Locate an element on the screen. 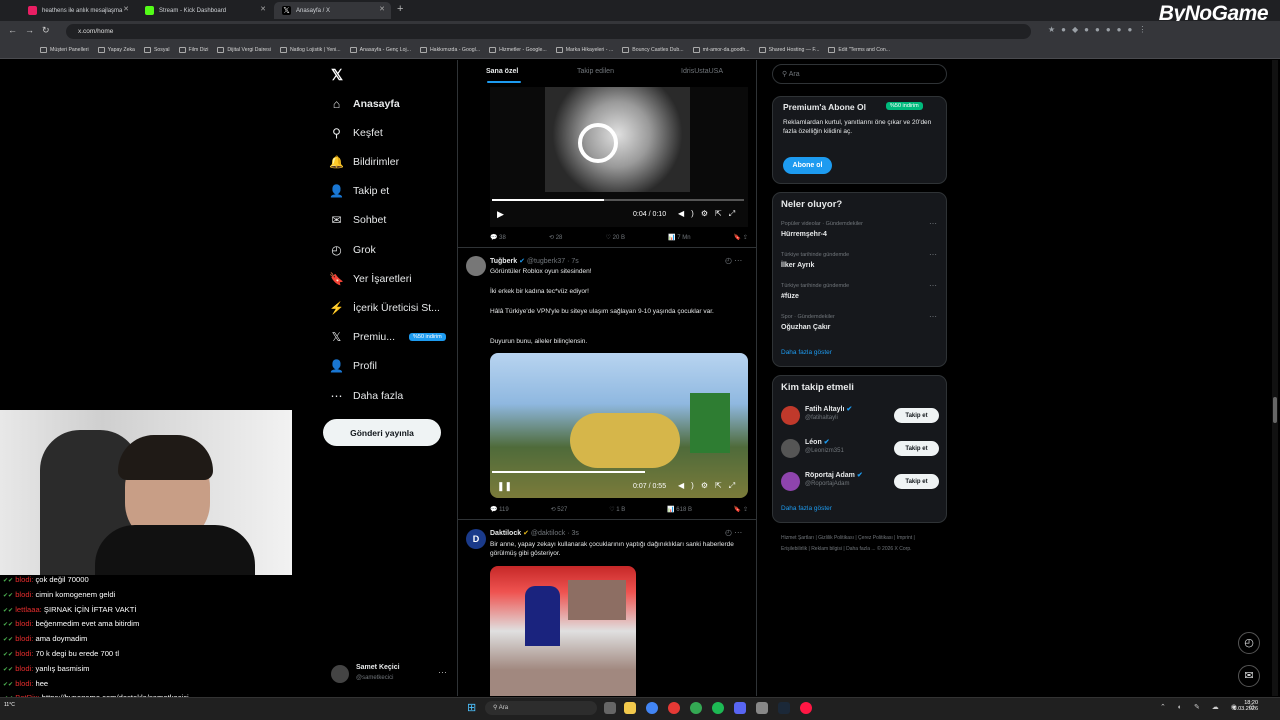 The height and width of the screenshot is (720, 1280). views-icon: 📊 618 B is located at coordinates (679, 509).